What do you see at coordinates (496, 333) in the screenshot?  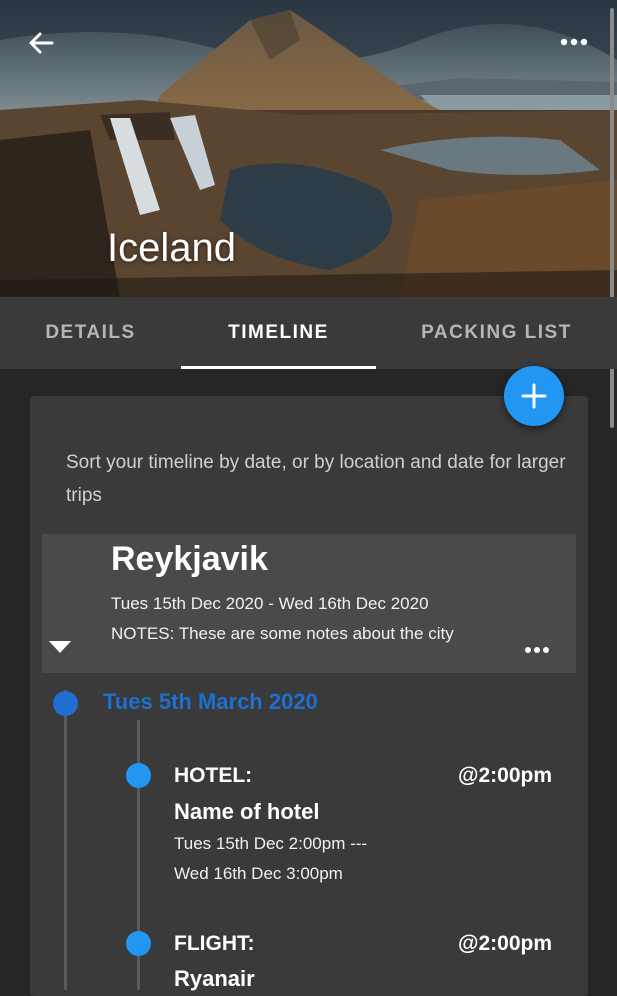 I see `tab-packing-list: PACKING LIST` at bounding box center [496, 333].